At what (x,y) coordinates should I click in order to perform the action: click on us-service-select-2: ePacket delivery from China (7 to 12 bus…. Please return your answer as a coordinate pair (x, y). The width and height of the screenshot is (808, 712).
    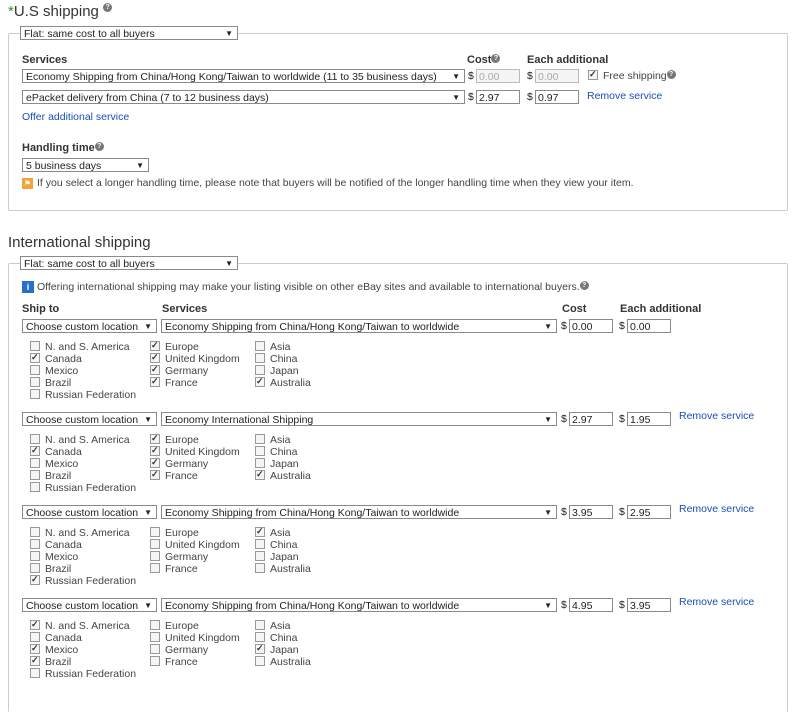
    Looking at the image, I should click on (243, 97).